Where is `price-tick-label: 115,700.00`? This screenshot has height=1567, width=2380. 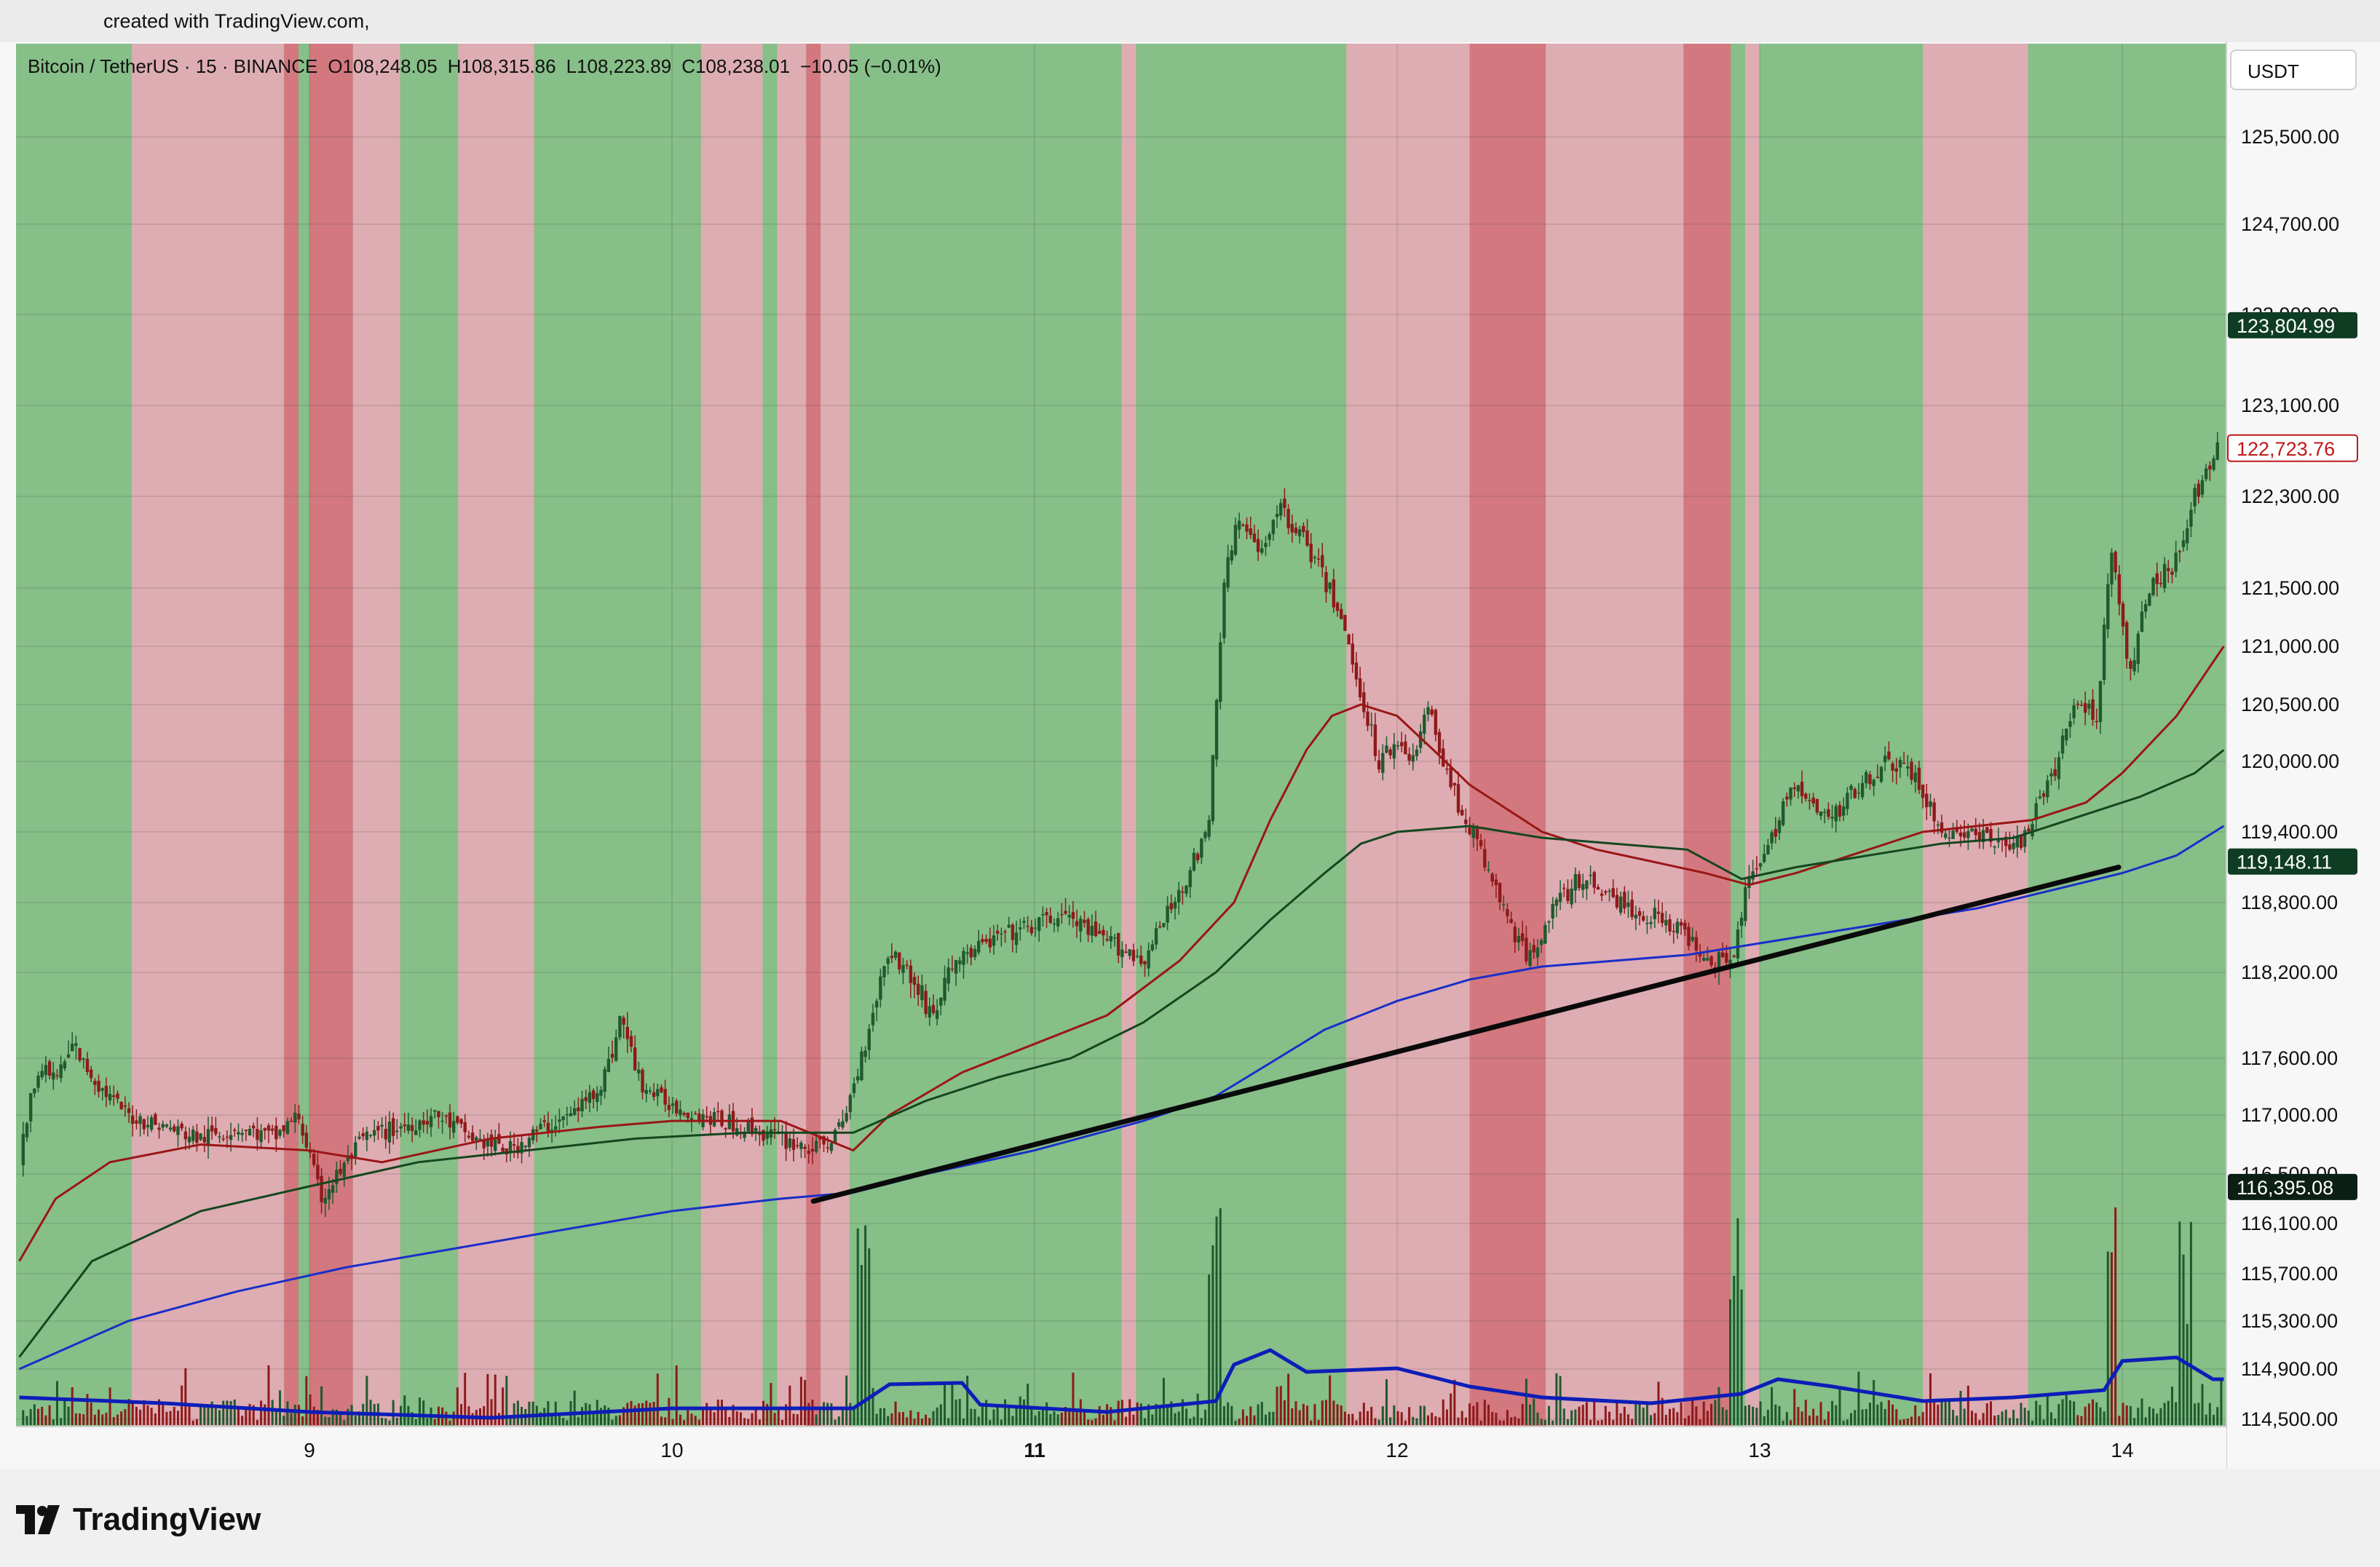 price-tick-label: 115,700.00 is located at coordinates (2289, 1274).